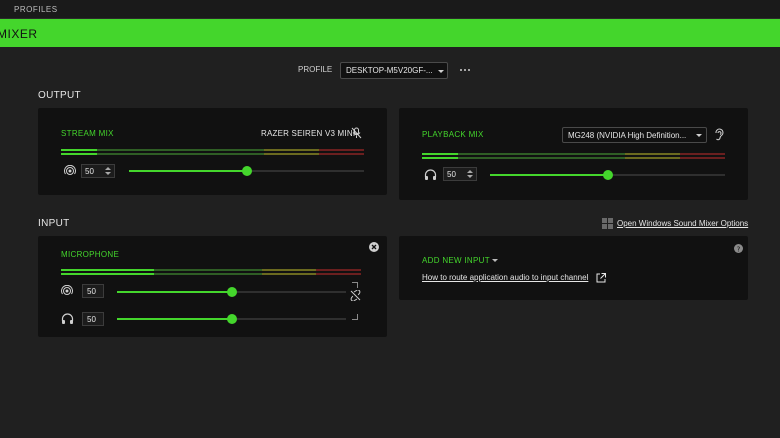  I want to click on playback-mix-volume-slider, so click(607, 175).